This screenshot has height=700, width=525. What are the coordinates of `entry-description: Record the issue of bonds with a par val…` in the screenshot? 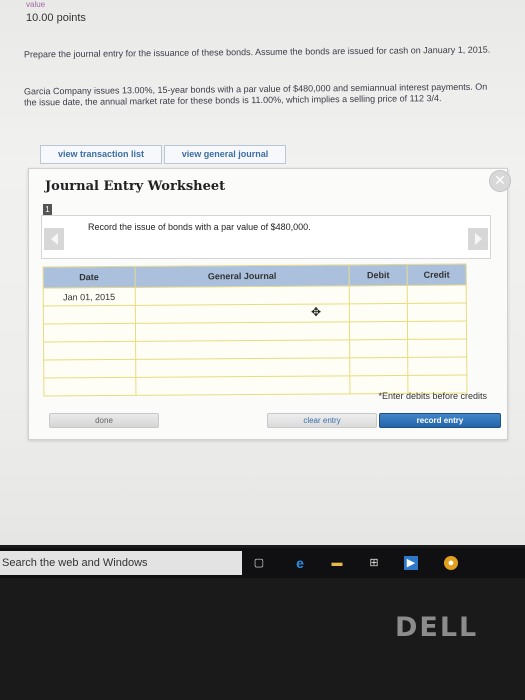 It's located at (199, 227).